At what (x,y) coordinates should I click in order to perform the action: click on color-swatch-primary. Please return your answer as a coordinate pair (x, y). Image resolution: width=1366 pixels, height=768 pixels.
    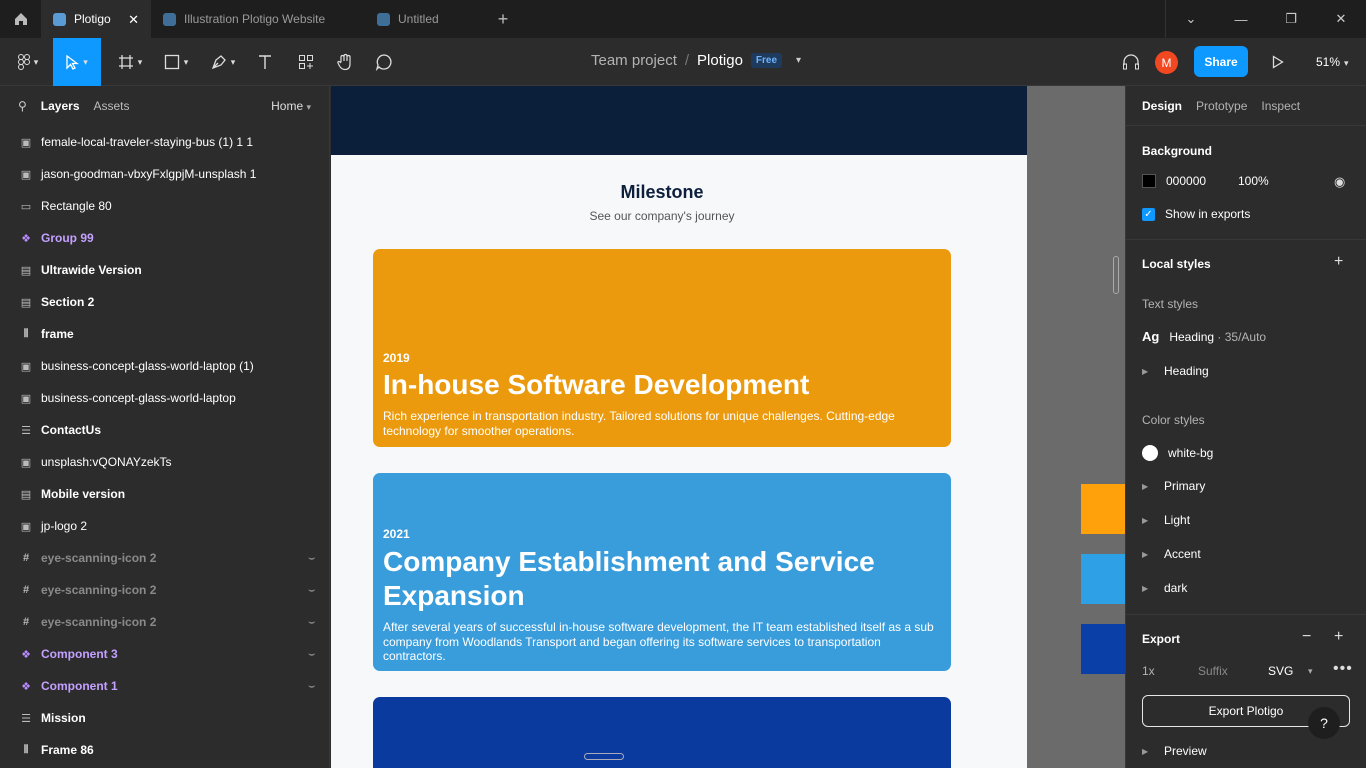
    Looking at the image, I should click on (1103, 509).